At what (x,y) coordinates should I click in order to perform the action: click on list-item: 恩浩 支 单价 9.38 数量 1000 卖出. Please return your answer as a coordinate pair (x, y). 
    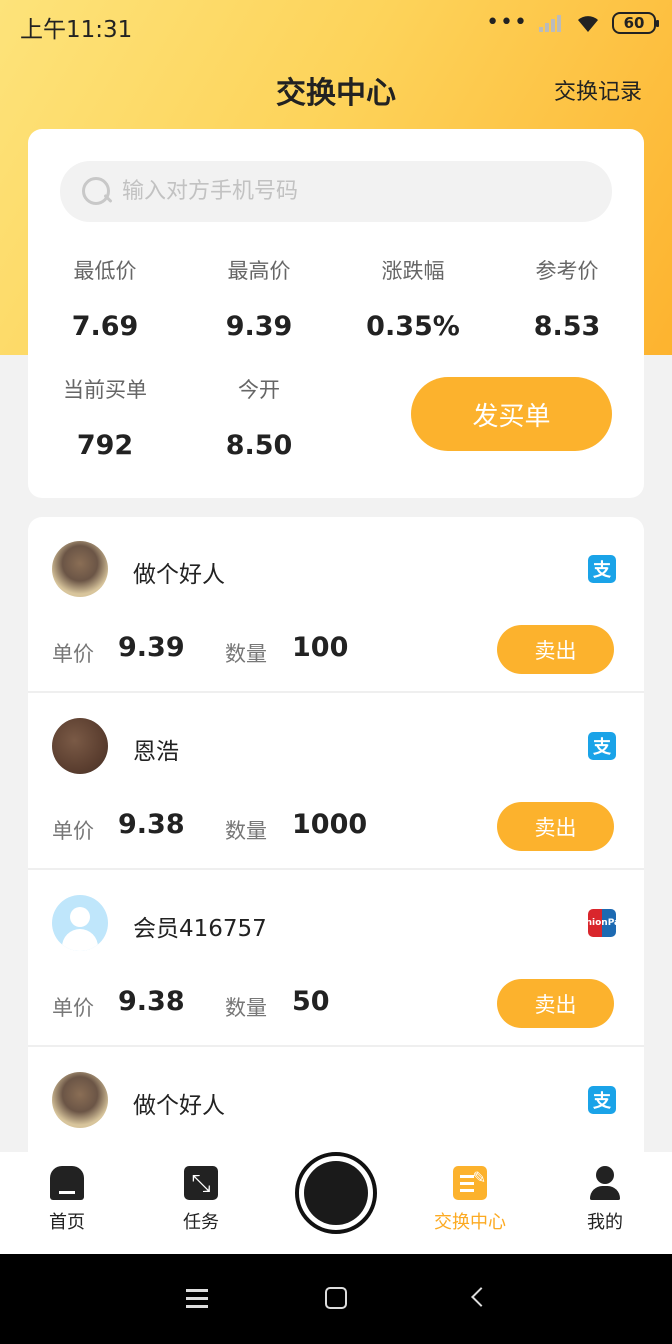
    Looking at the image, I should click on (336, 782).